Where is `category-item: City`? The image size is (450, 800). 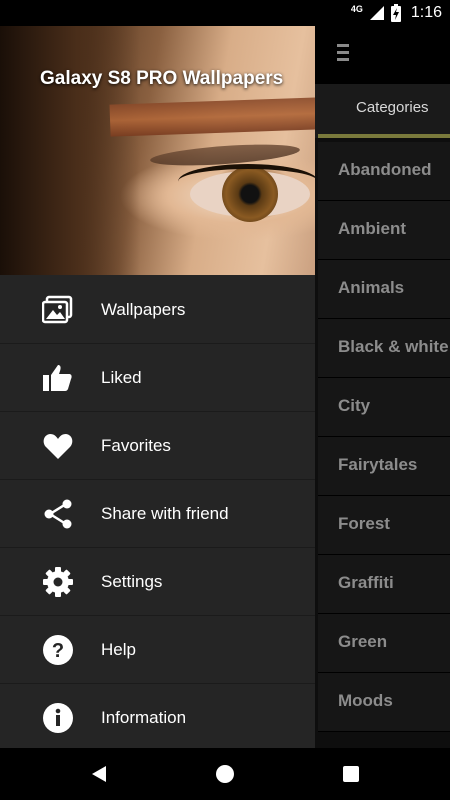 category-item: City is located at coordinates (384, 407).